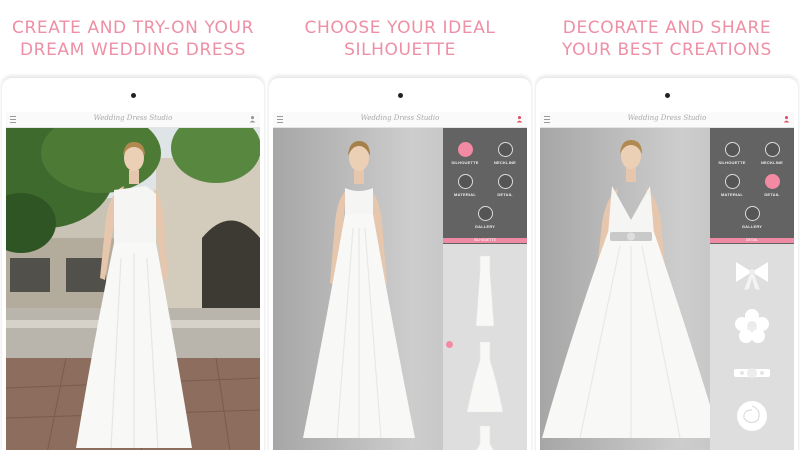 The height and width of the screenshot is (450, 800). I want to click on brooch-belt-detail, so click(752, 373).